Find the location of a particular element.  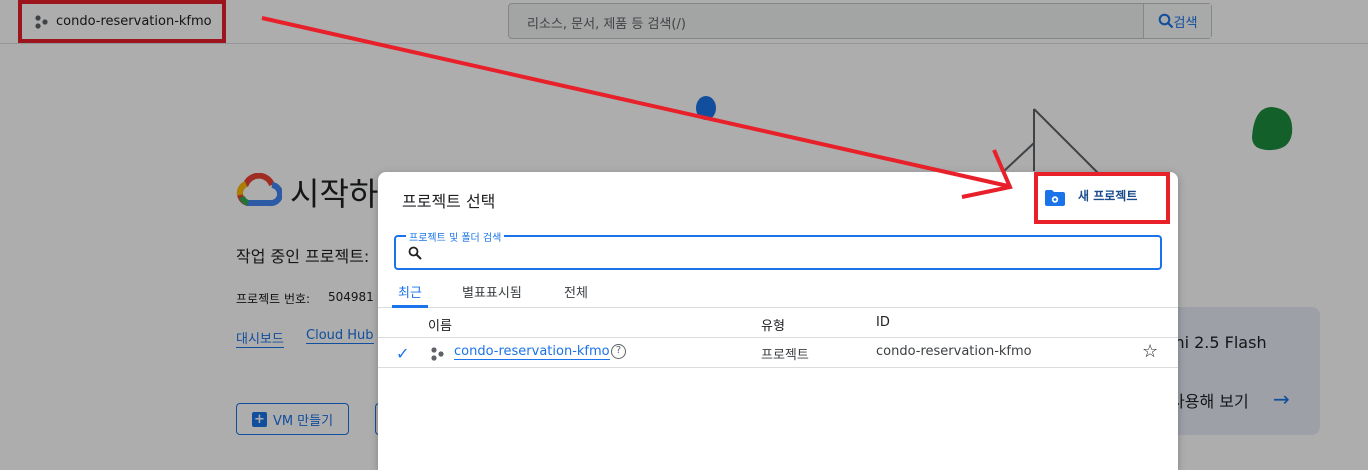

column-header-id: ID is located at coordinates (883, 322).